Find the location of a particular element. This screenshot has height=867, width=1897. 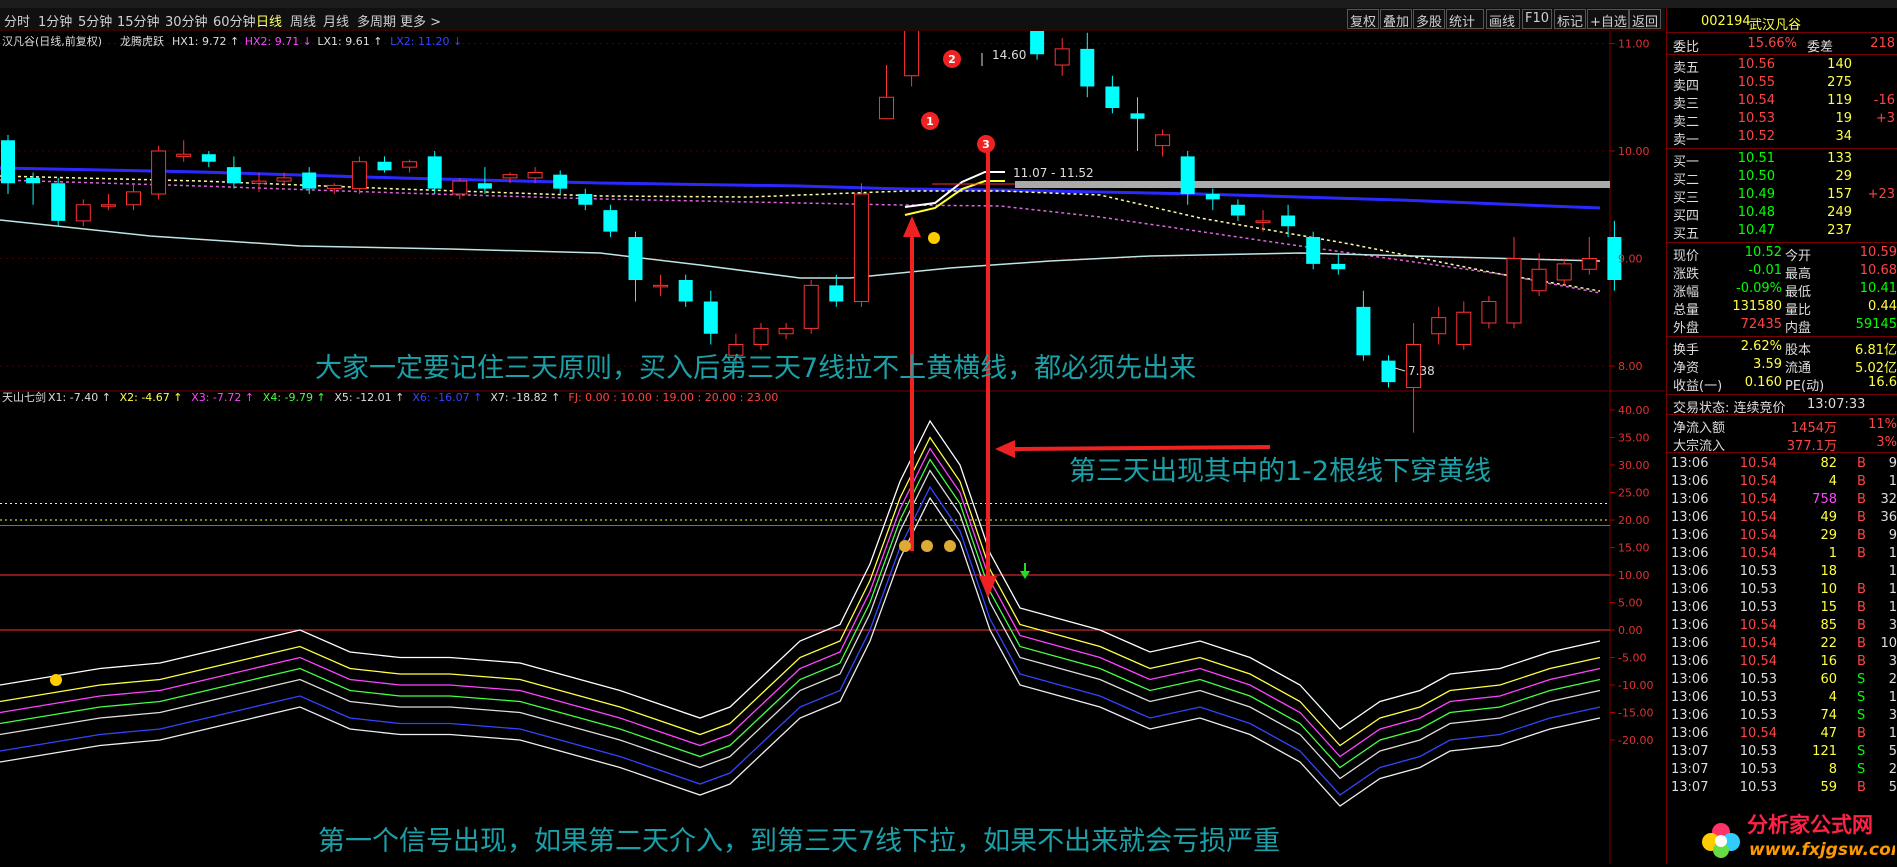

sep-book is located at coordinates (1782, 148).